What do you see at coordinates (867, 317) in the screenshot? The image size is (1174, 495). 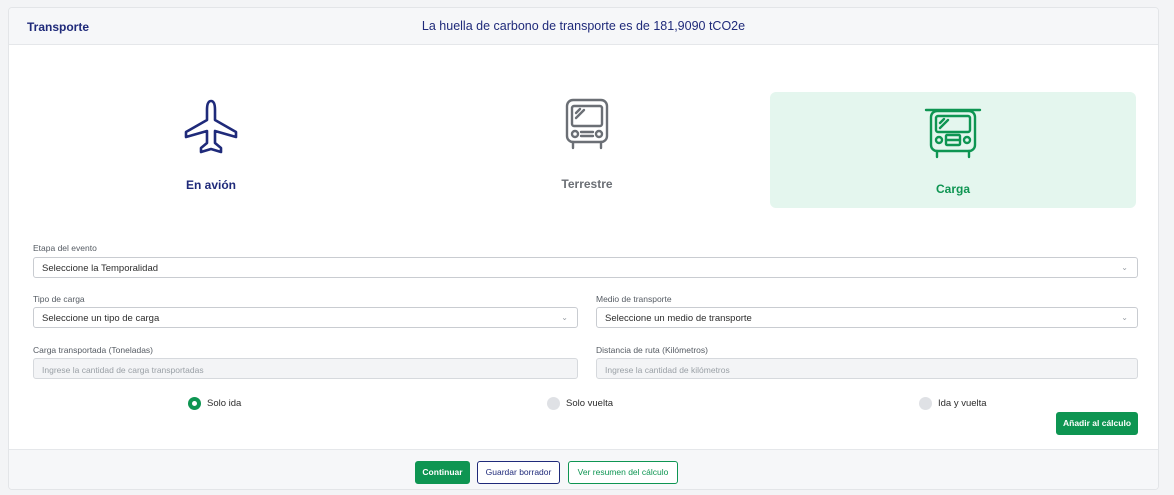 I see `medio-select: Seleccione un medio de transporte ⌄` at bounding box center [867, 317].